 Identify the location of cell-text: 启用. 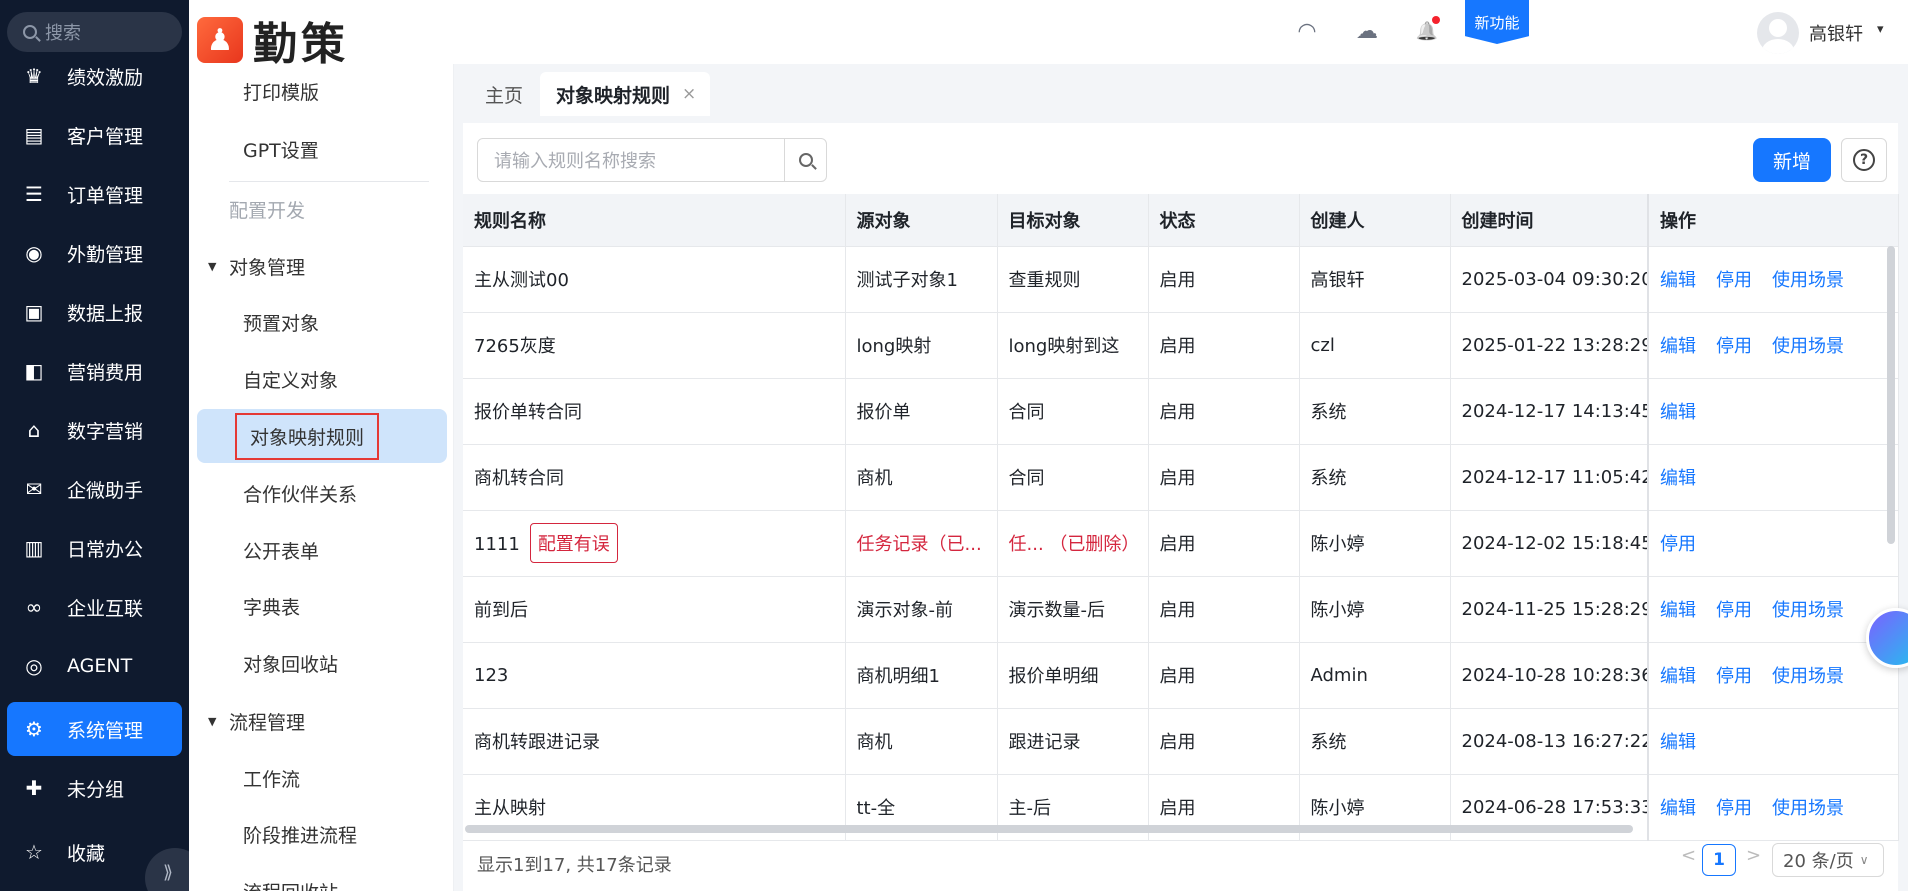
(1177, 478).